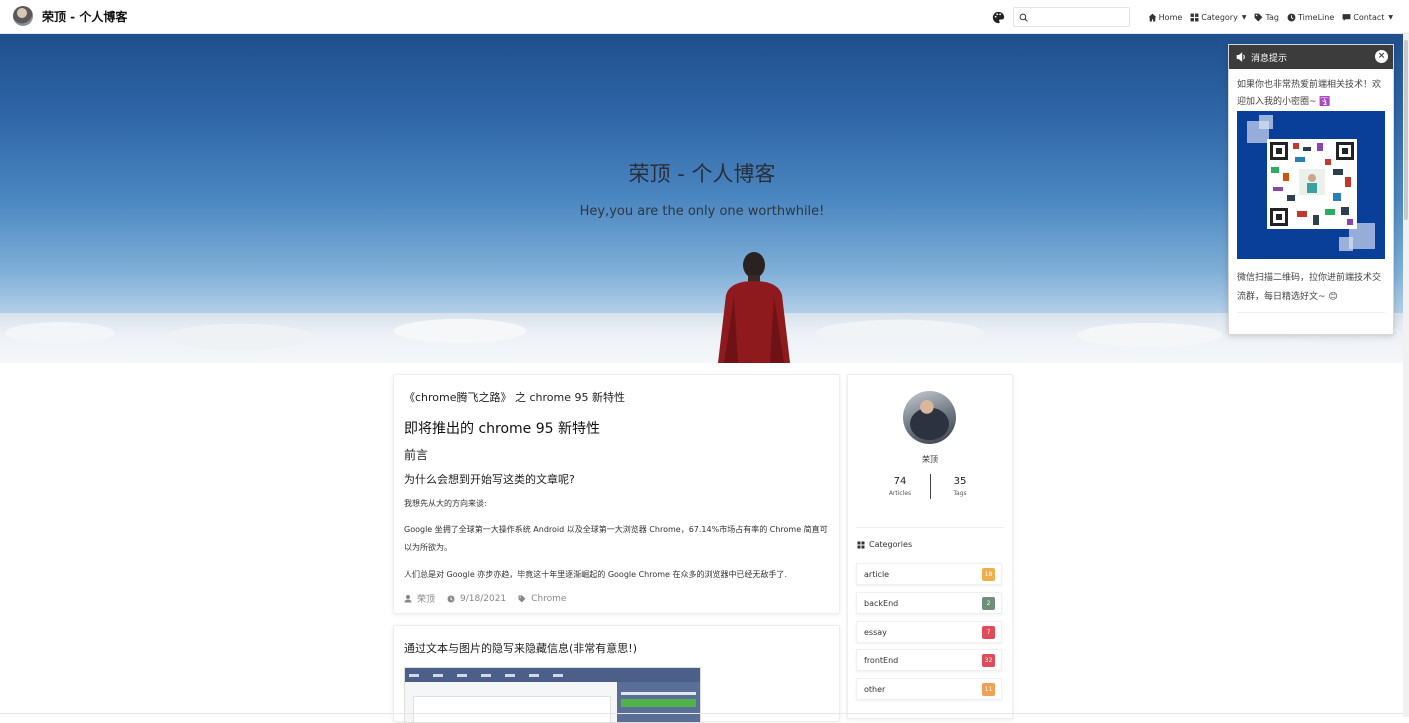 The image size is (1409, 723). Describe the element at coordinates (988, 574) in the screenshot. I see `category-count-badge: 18` at that location.